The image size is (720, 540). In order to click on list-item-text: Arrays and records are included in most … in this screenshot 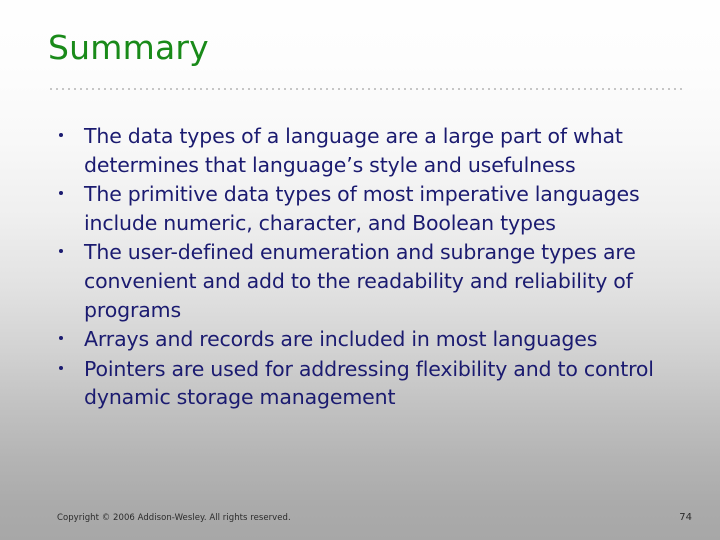, I will do `click(341, 339)`.